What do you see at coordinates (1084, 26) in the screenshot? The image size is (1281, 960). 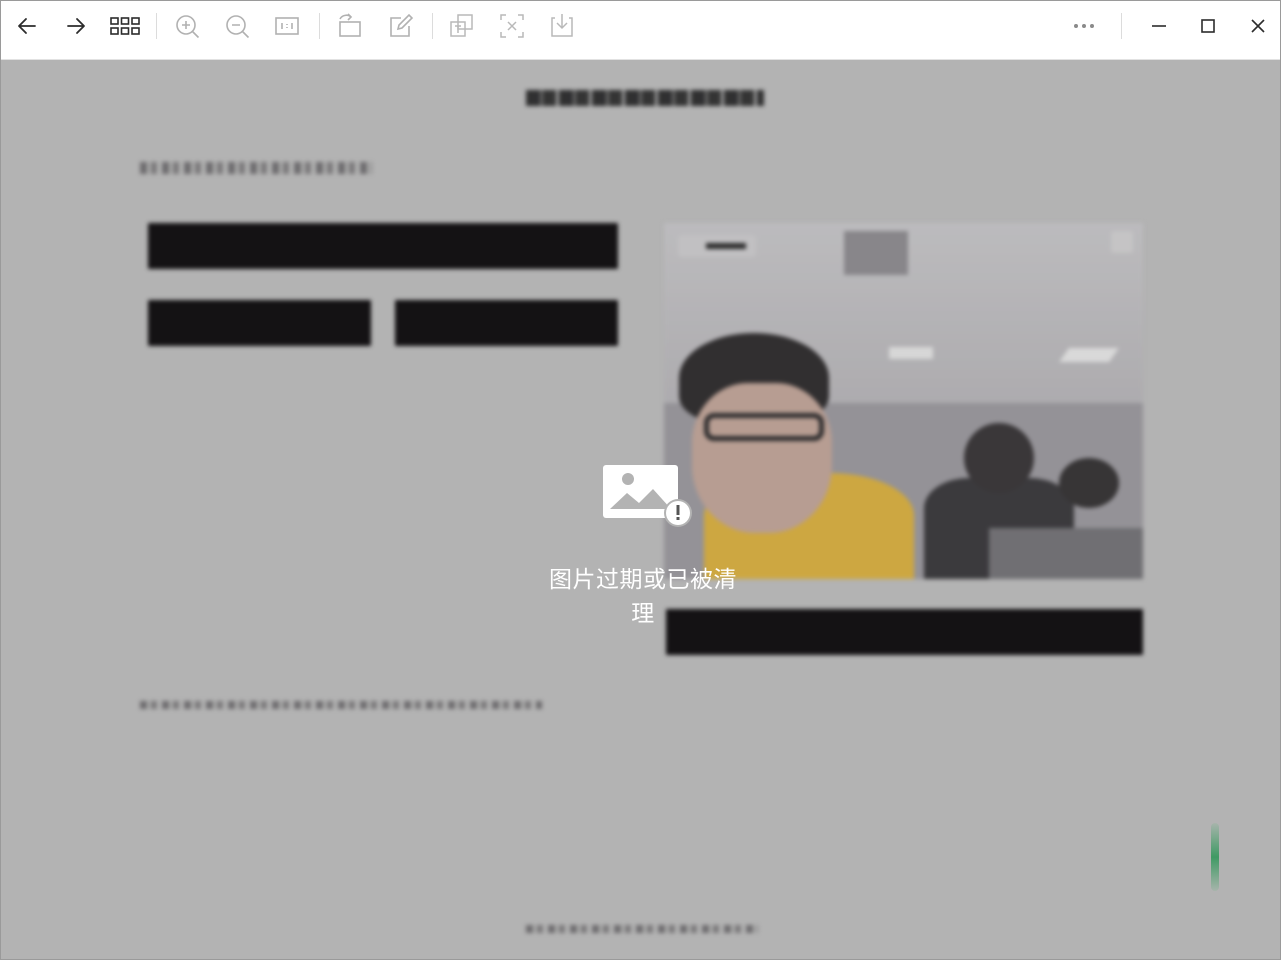 I see `more-icon` at bounding box center [1084, 26].